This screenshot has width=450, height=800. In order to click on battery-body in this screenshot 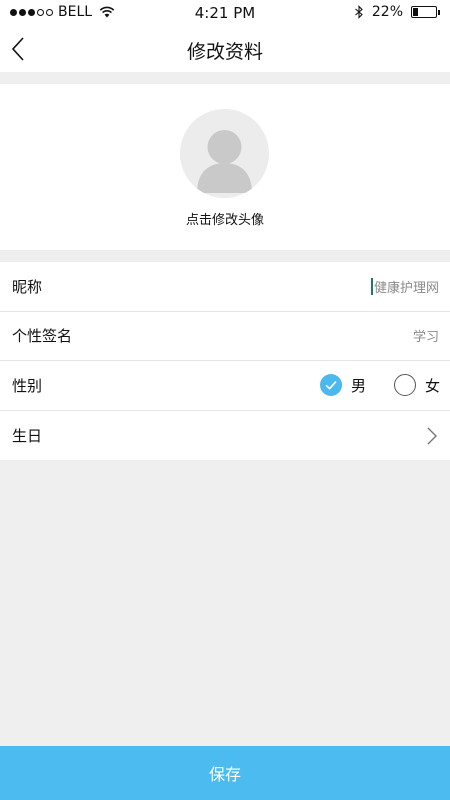, I will do `click(424, 12)`.